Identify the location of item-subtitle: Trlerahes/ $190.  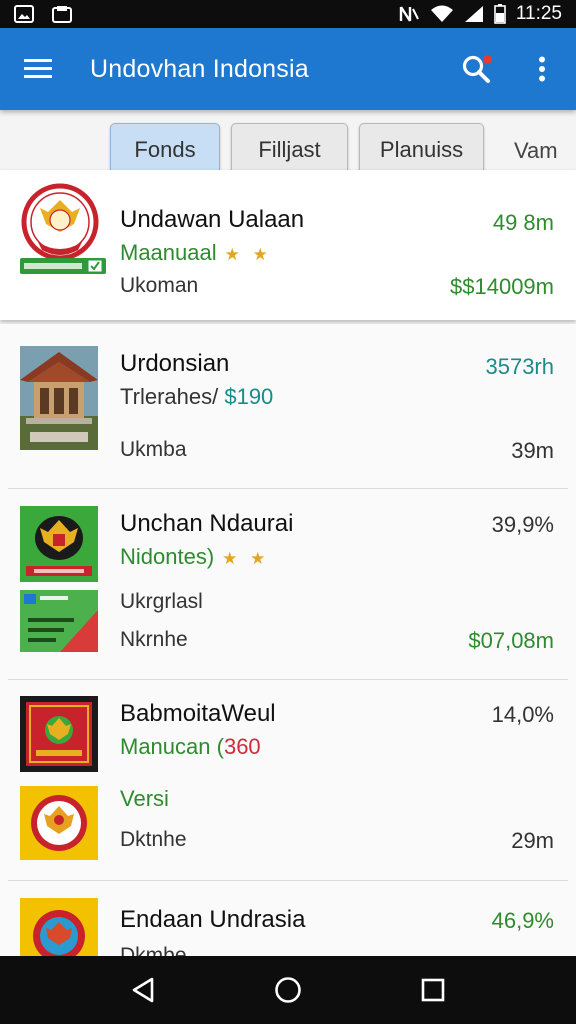
(196, 397).